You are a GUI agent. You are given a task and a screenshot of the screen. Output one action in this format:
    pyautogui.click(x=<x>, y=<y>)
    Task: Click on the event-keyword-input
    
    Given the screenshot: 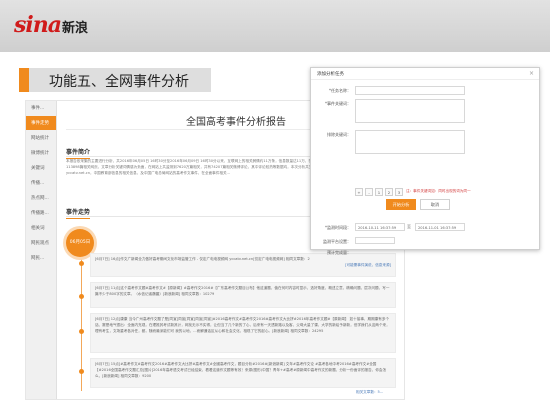 What is the action you would take?
    pyautogui.click(x=410, y=111)
    